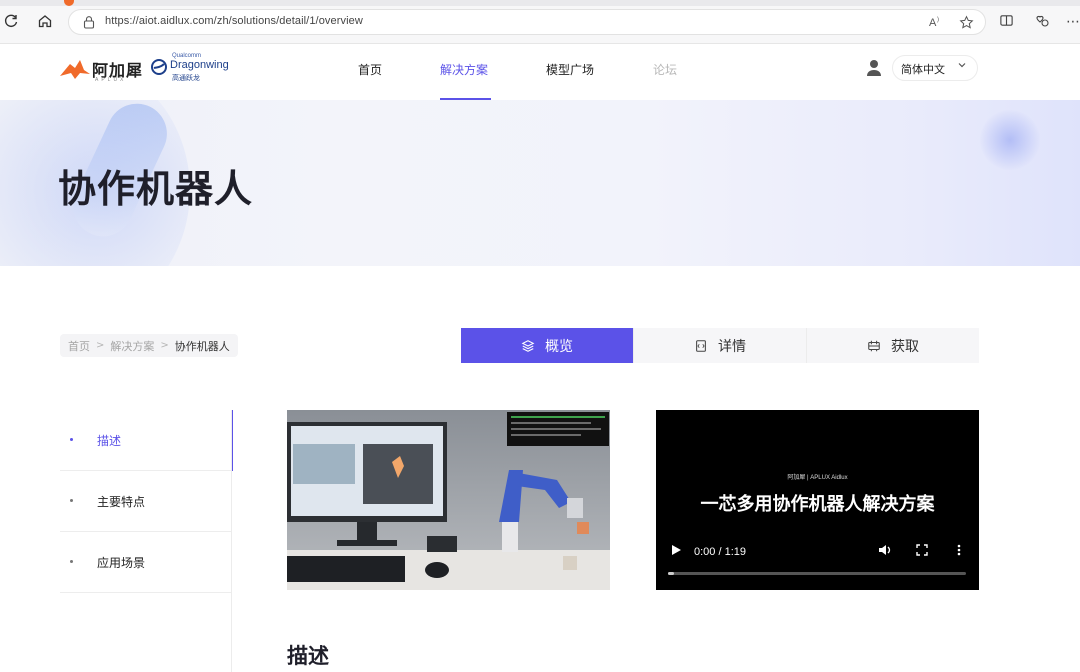 Image resolution: width=1080 pixels, height=672 pixels. Describe the element at coordinates (528, 345) in the screenshot. I see `layers-icon` at that location.